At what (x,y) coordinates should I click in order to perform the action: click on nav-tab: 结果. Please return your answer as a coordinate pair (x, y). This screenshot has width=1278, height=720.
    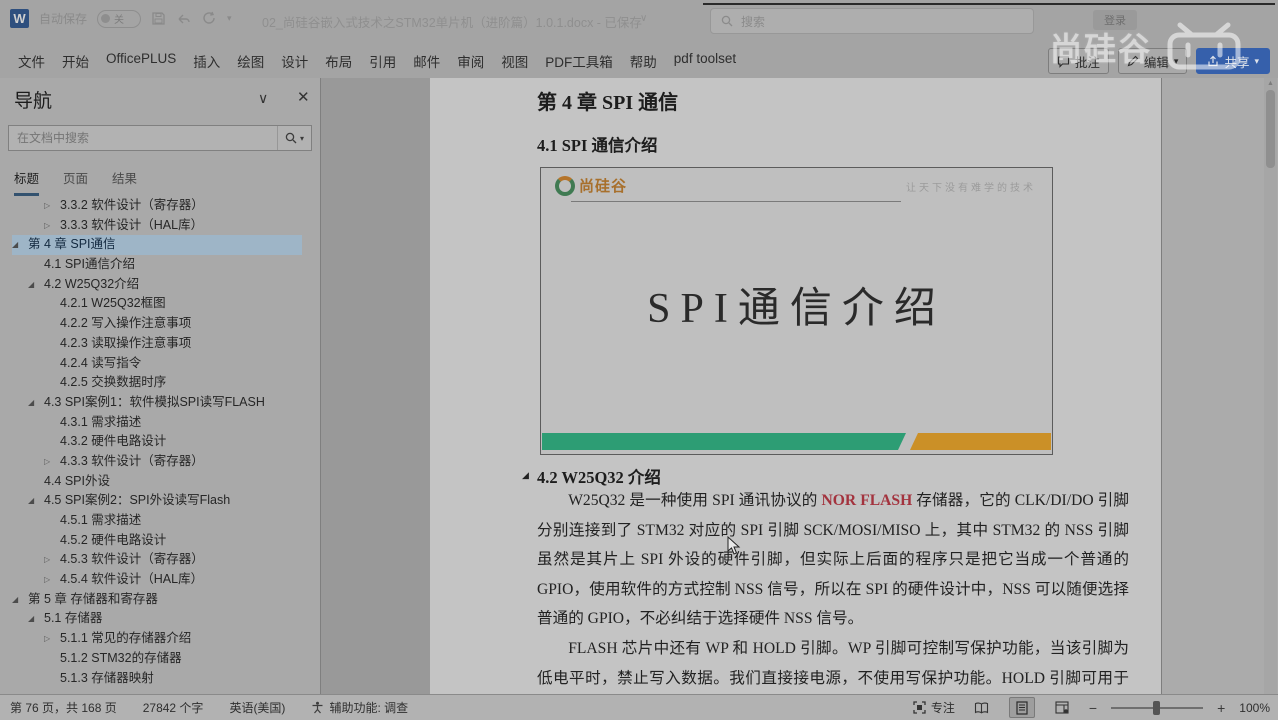
    Looking at the image, I should click on (124, 182).